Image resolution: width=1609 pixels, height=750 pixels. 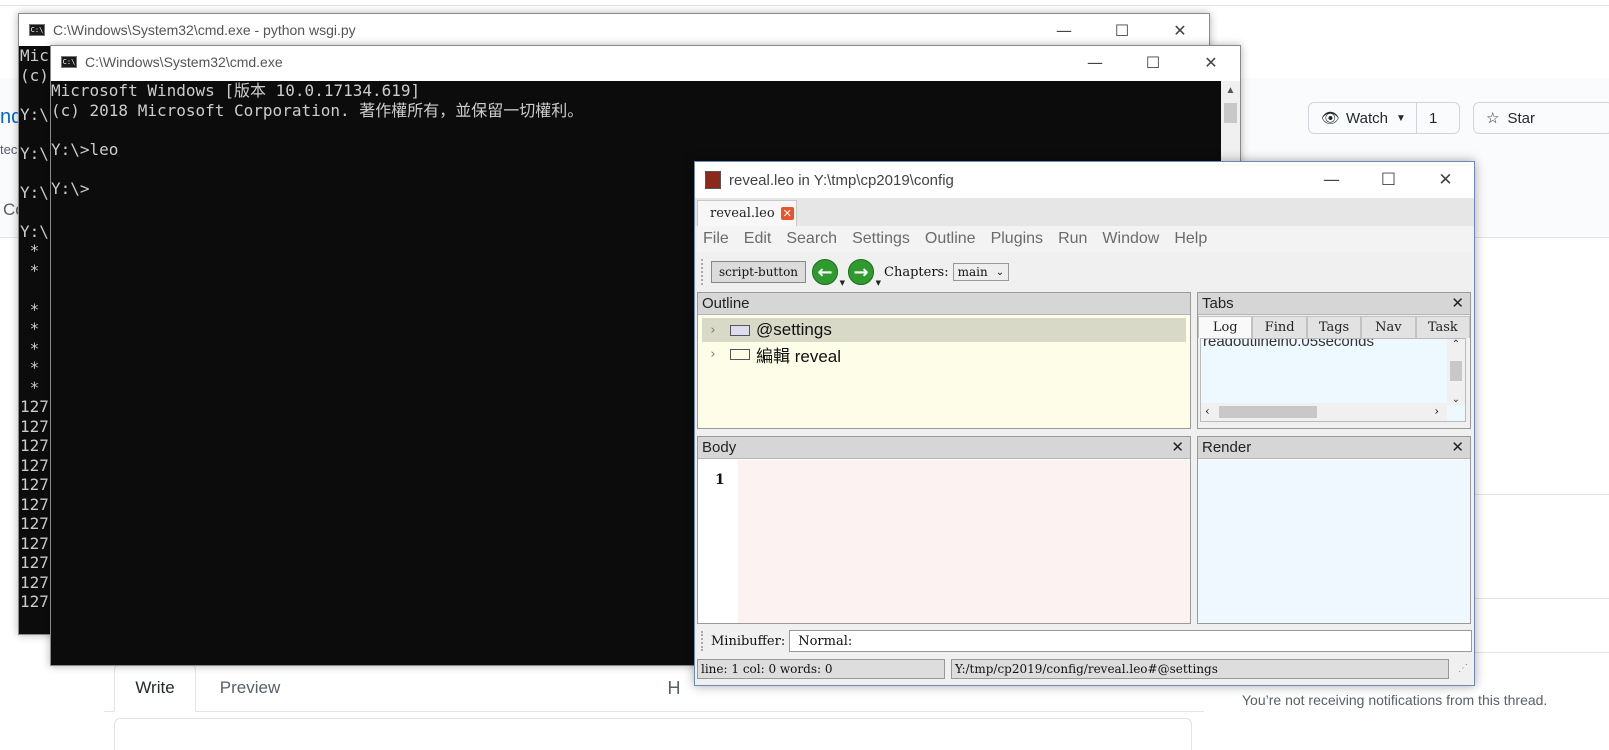 What do you see at coordinates (1225, 327) in the screenshot?
I see `tab-log: Log` at bounding box center [1225, 327].